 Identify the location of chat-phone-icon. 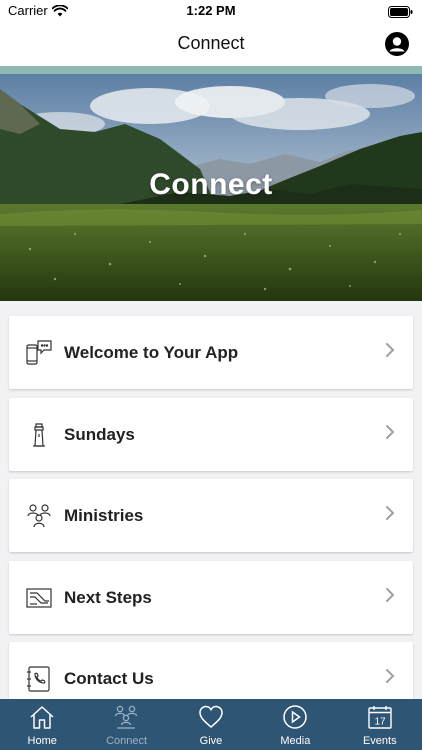
(39, 353).